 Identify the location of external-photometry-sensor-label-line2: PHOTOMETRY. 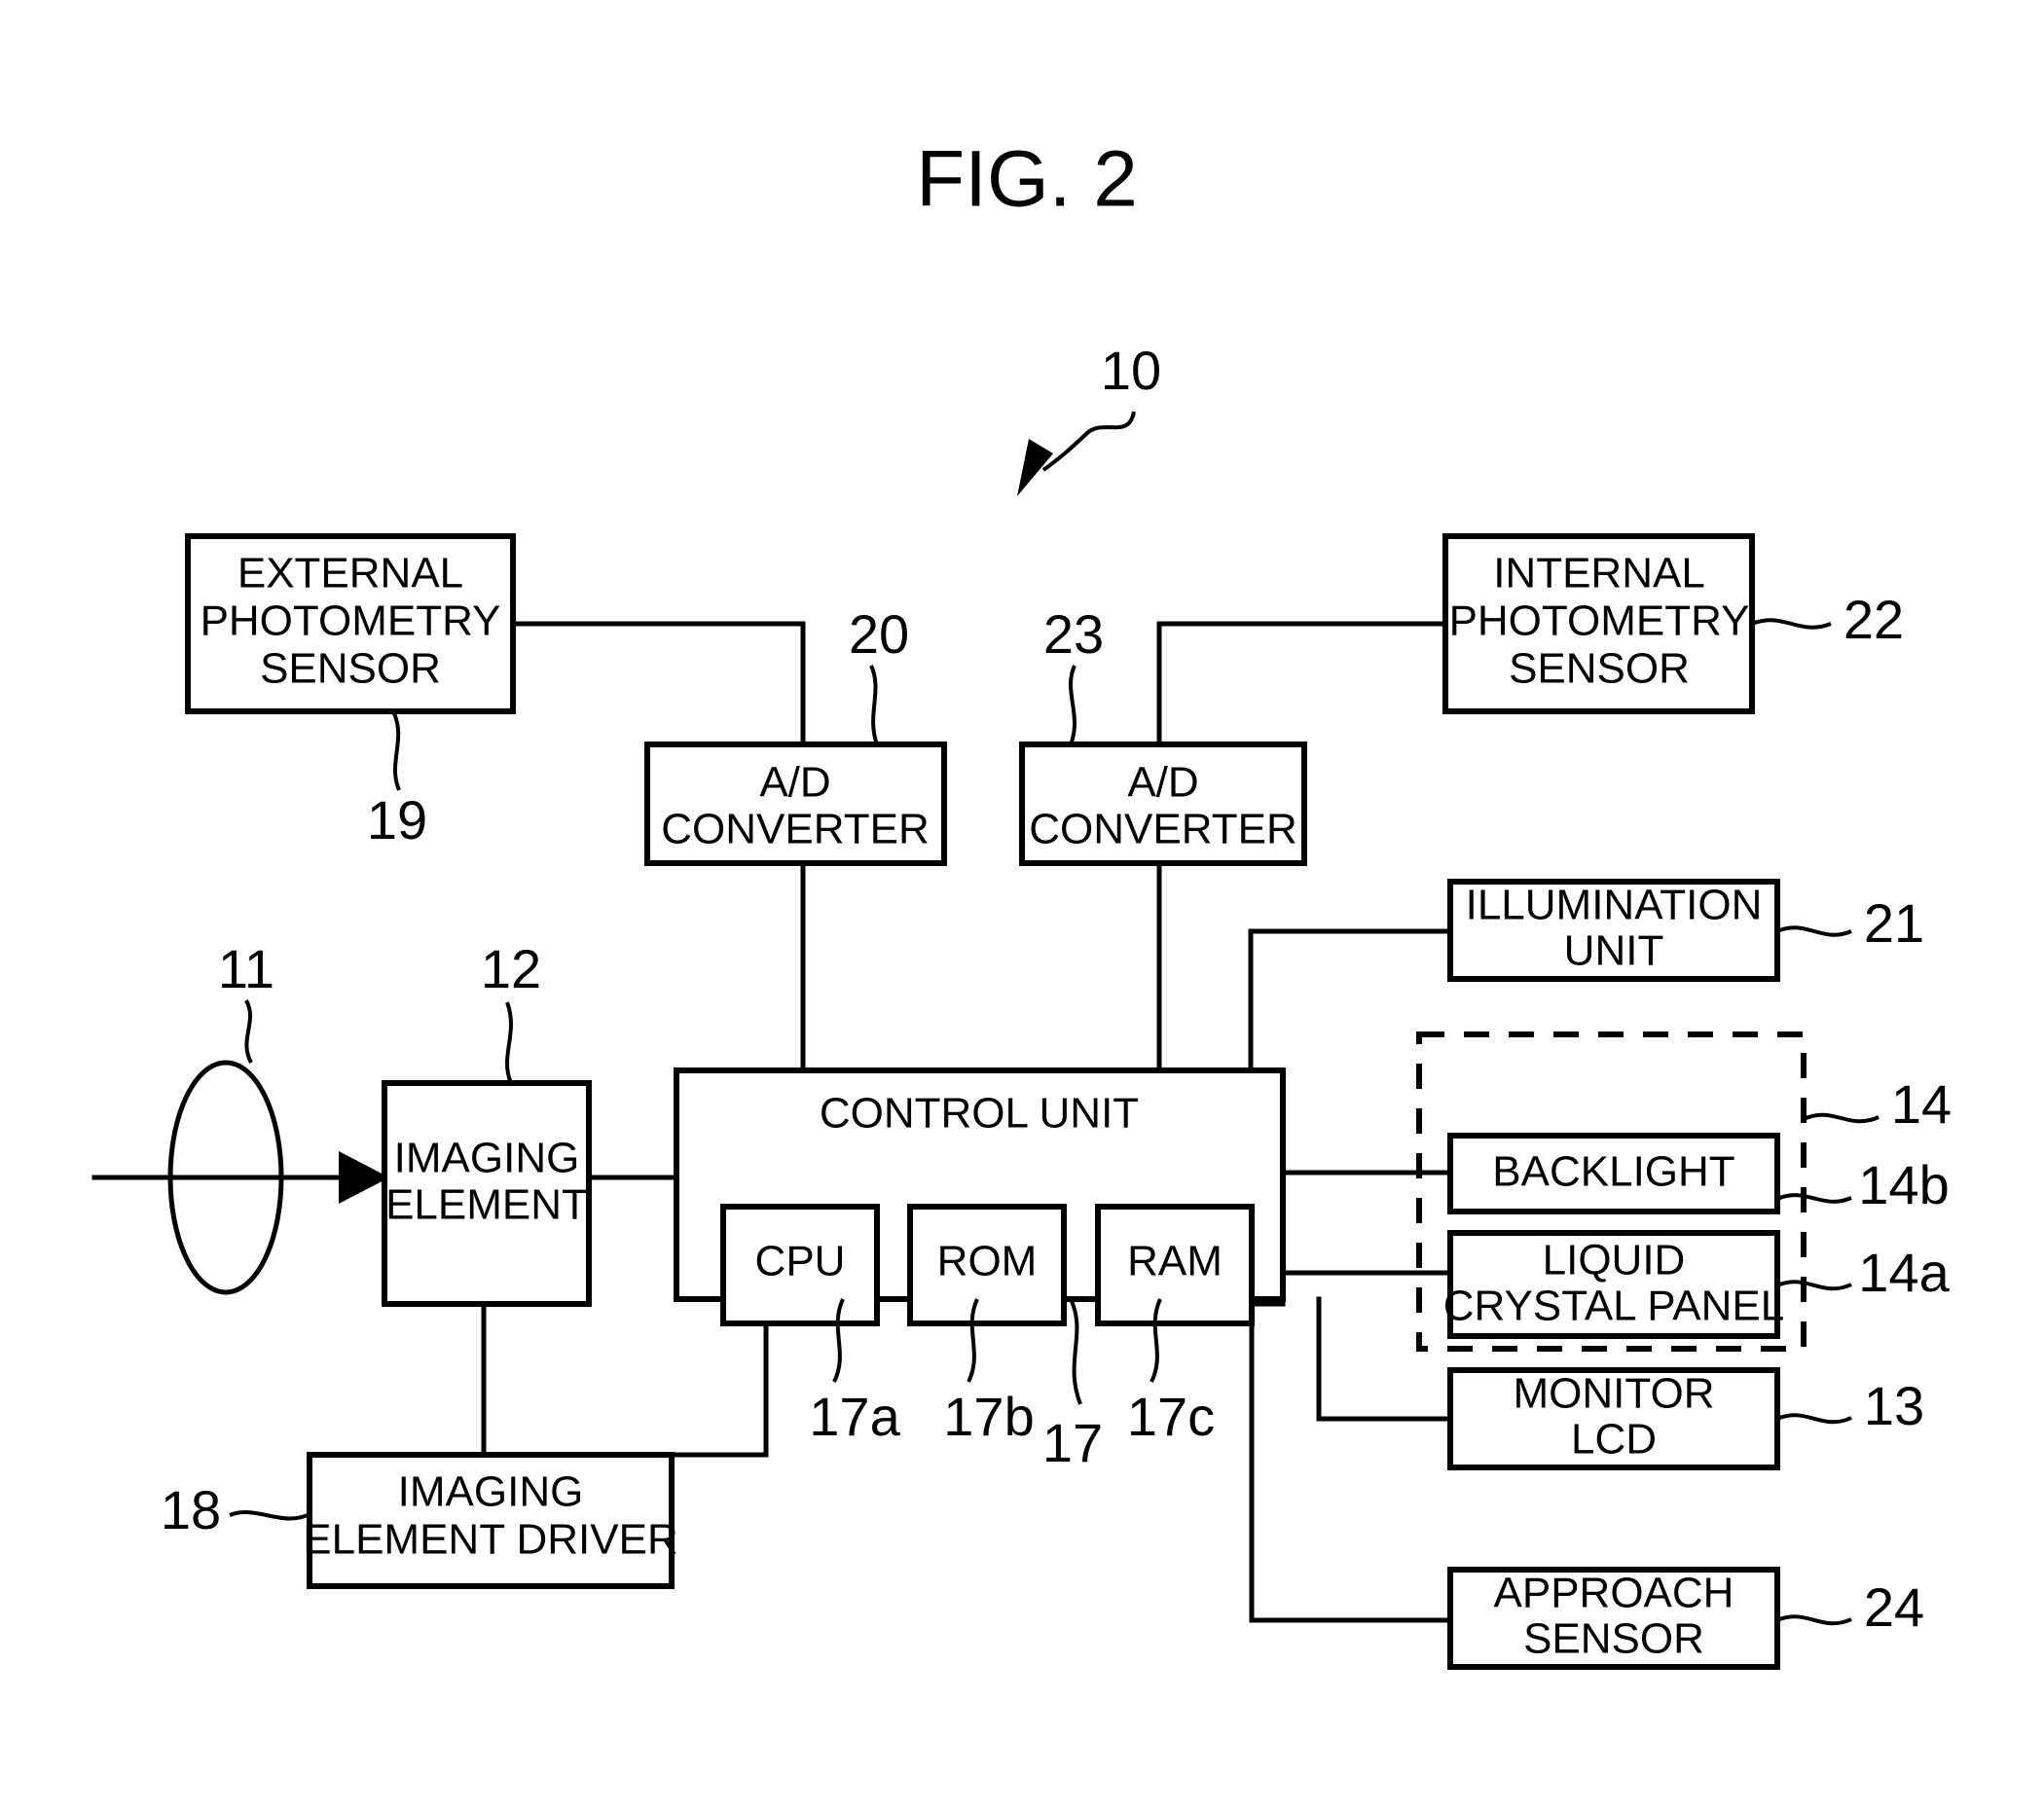
(351, 621).